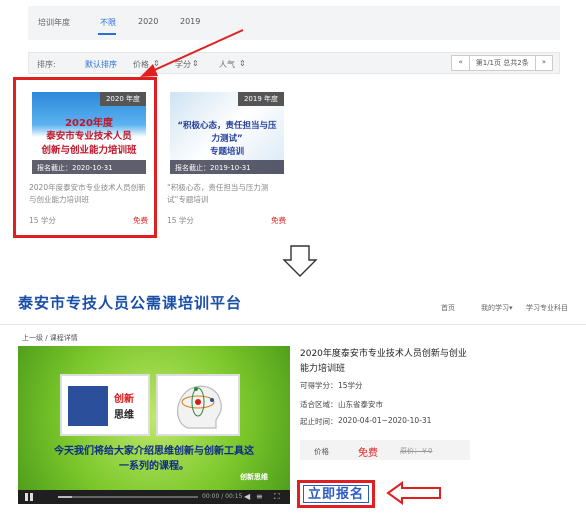 This screenshot has width=586, height=521. What do you see at coordinates (128, 497) in the screenshot?
I see `progress-track` at bounding box center [128, 497].